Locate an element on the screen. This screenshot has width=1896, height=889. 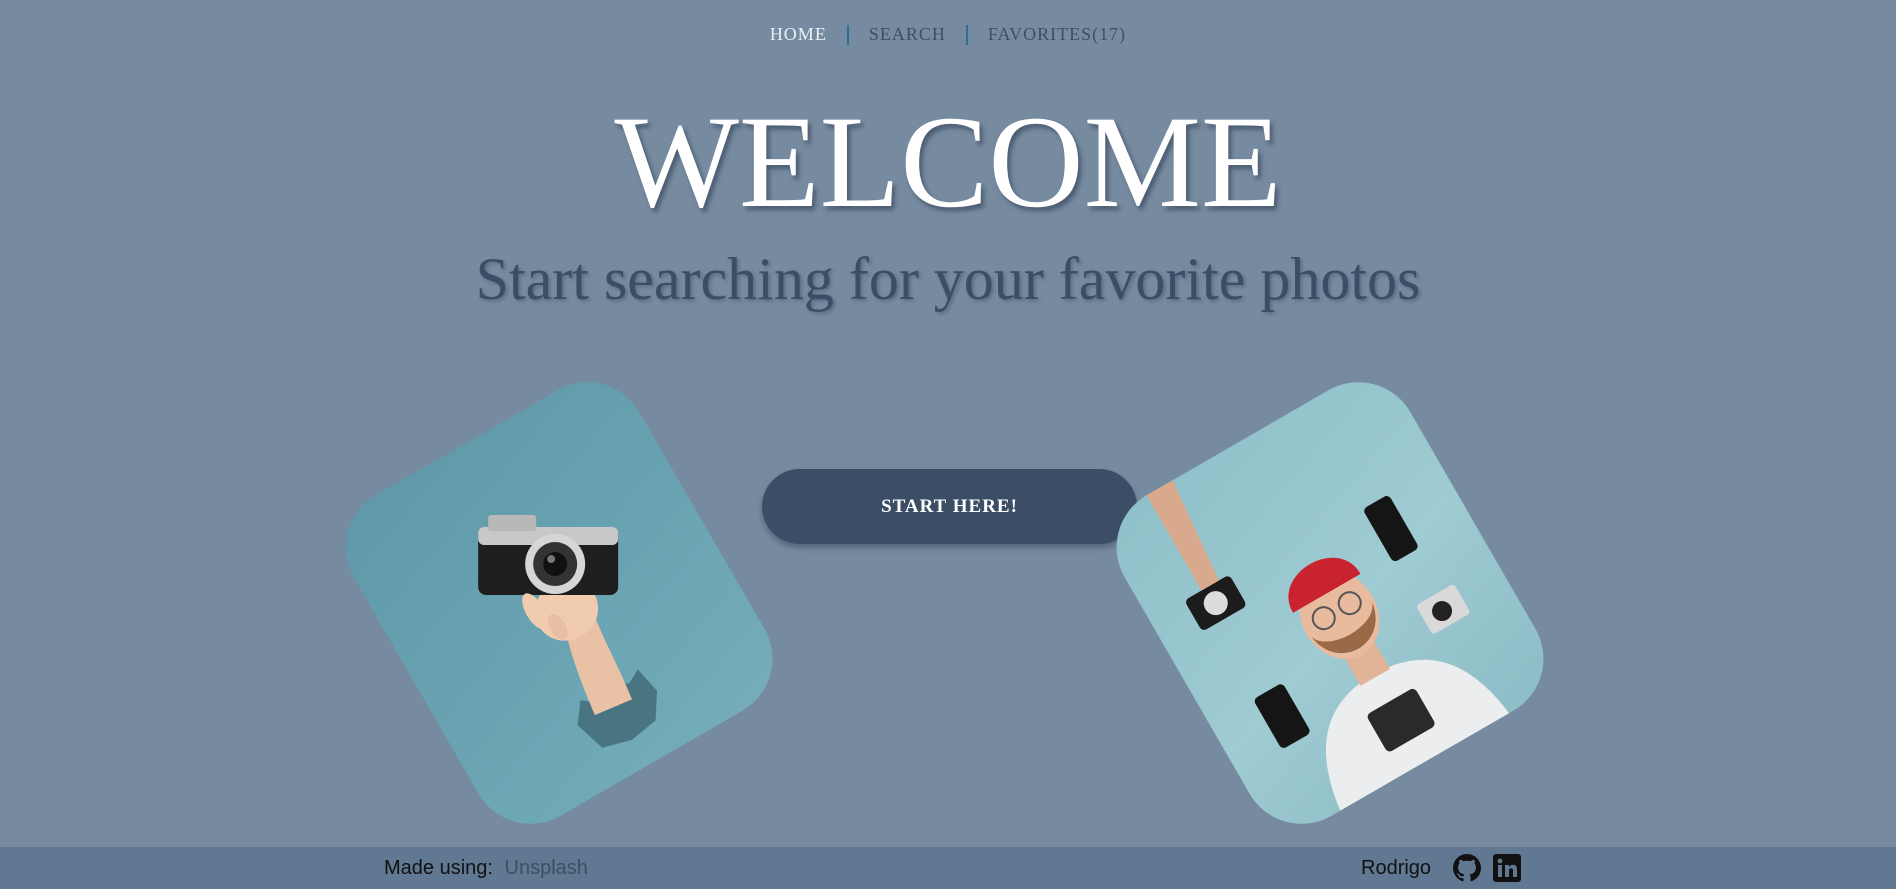
nav-favorites-link: FAVORITES(17) is located at coordinates (1057, 34).